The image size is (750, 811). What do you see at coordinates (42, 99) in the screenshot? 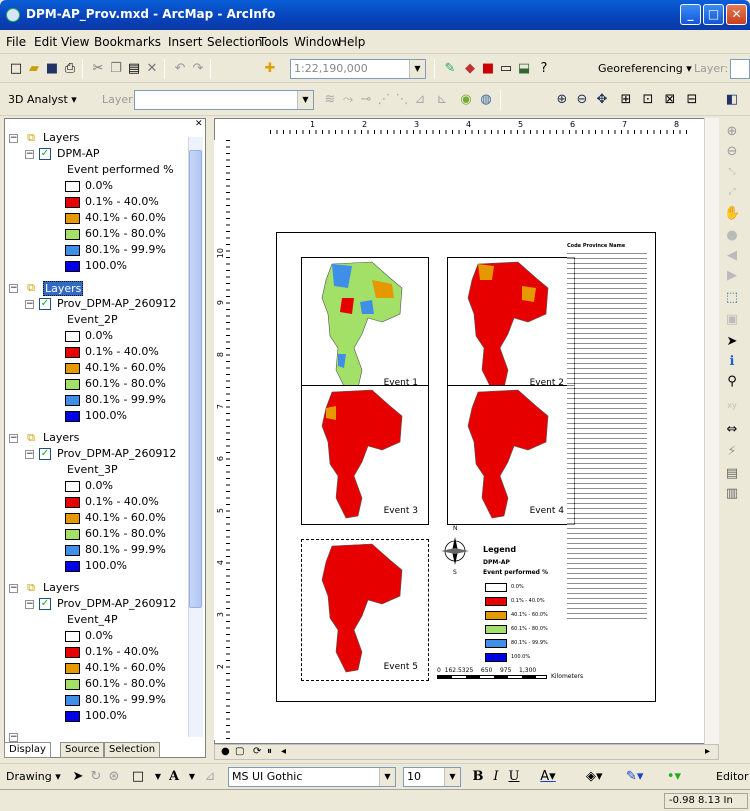
I see `3d-analyst-menu: 3D Analyst ▾` at bounding box center [42, 99].